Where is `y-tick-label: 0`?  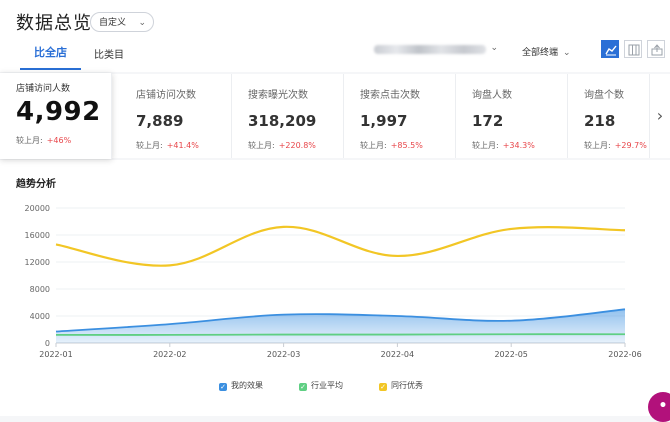 y-tick-label: 0 is located at coordinates (47, 343).